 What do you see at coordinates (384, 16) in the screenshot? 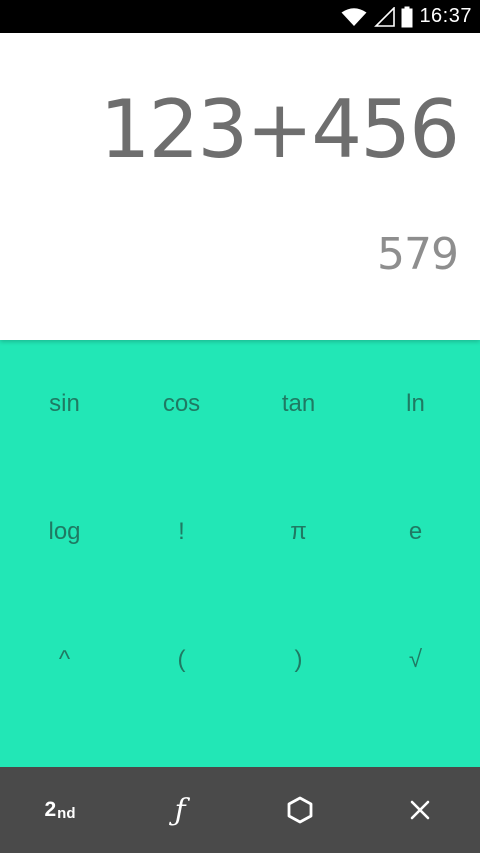
I see `cell-signal-icon` at bounding box center [384, 16].